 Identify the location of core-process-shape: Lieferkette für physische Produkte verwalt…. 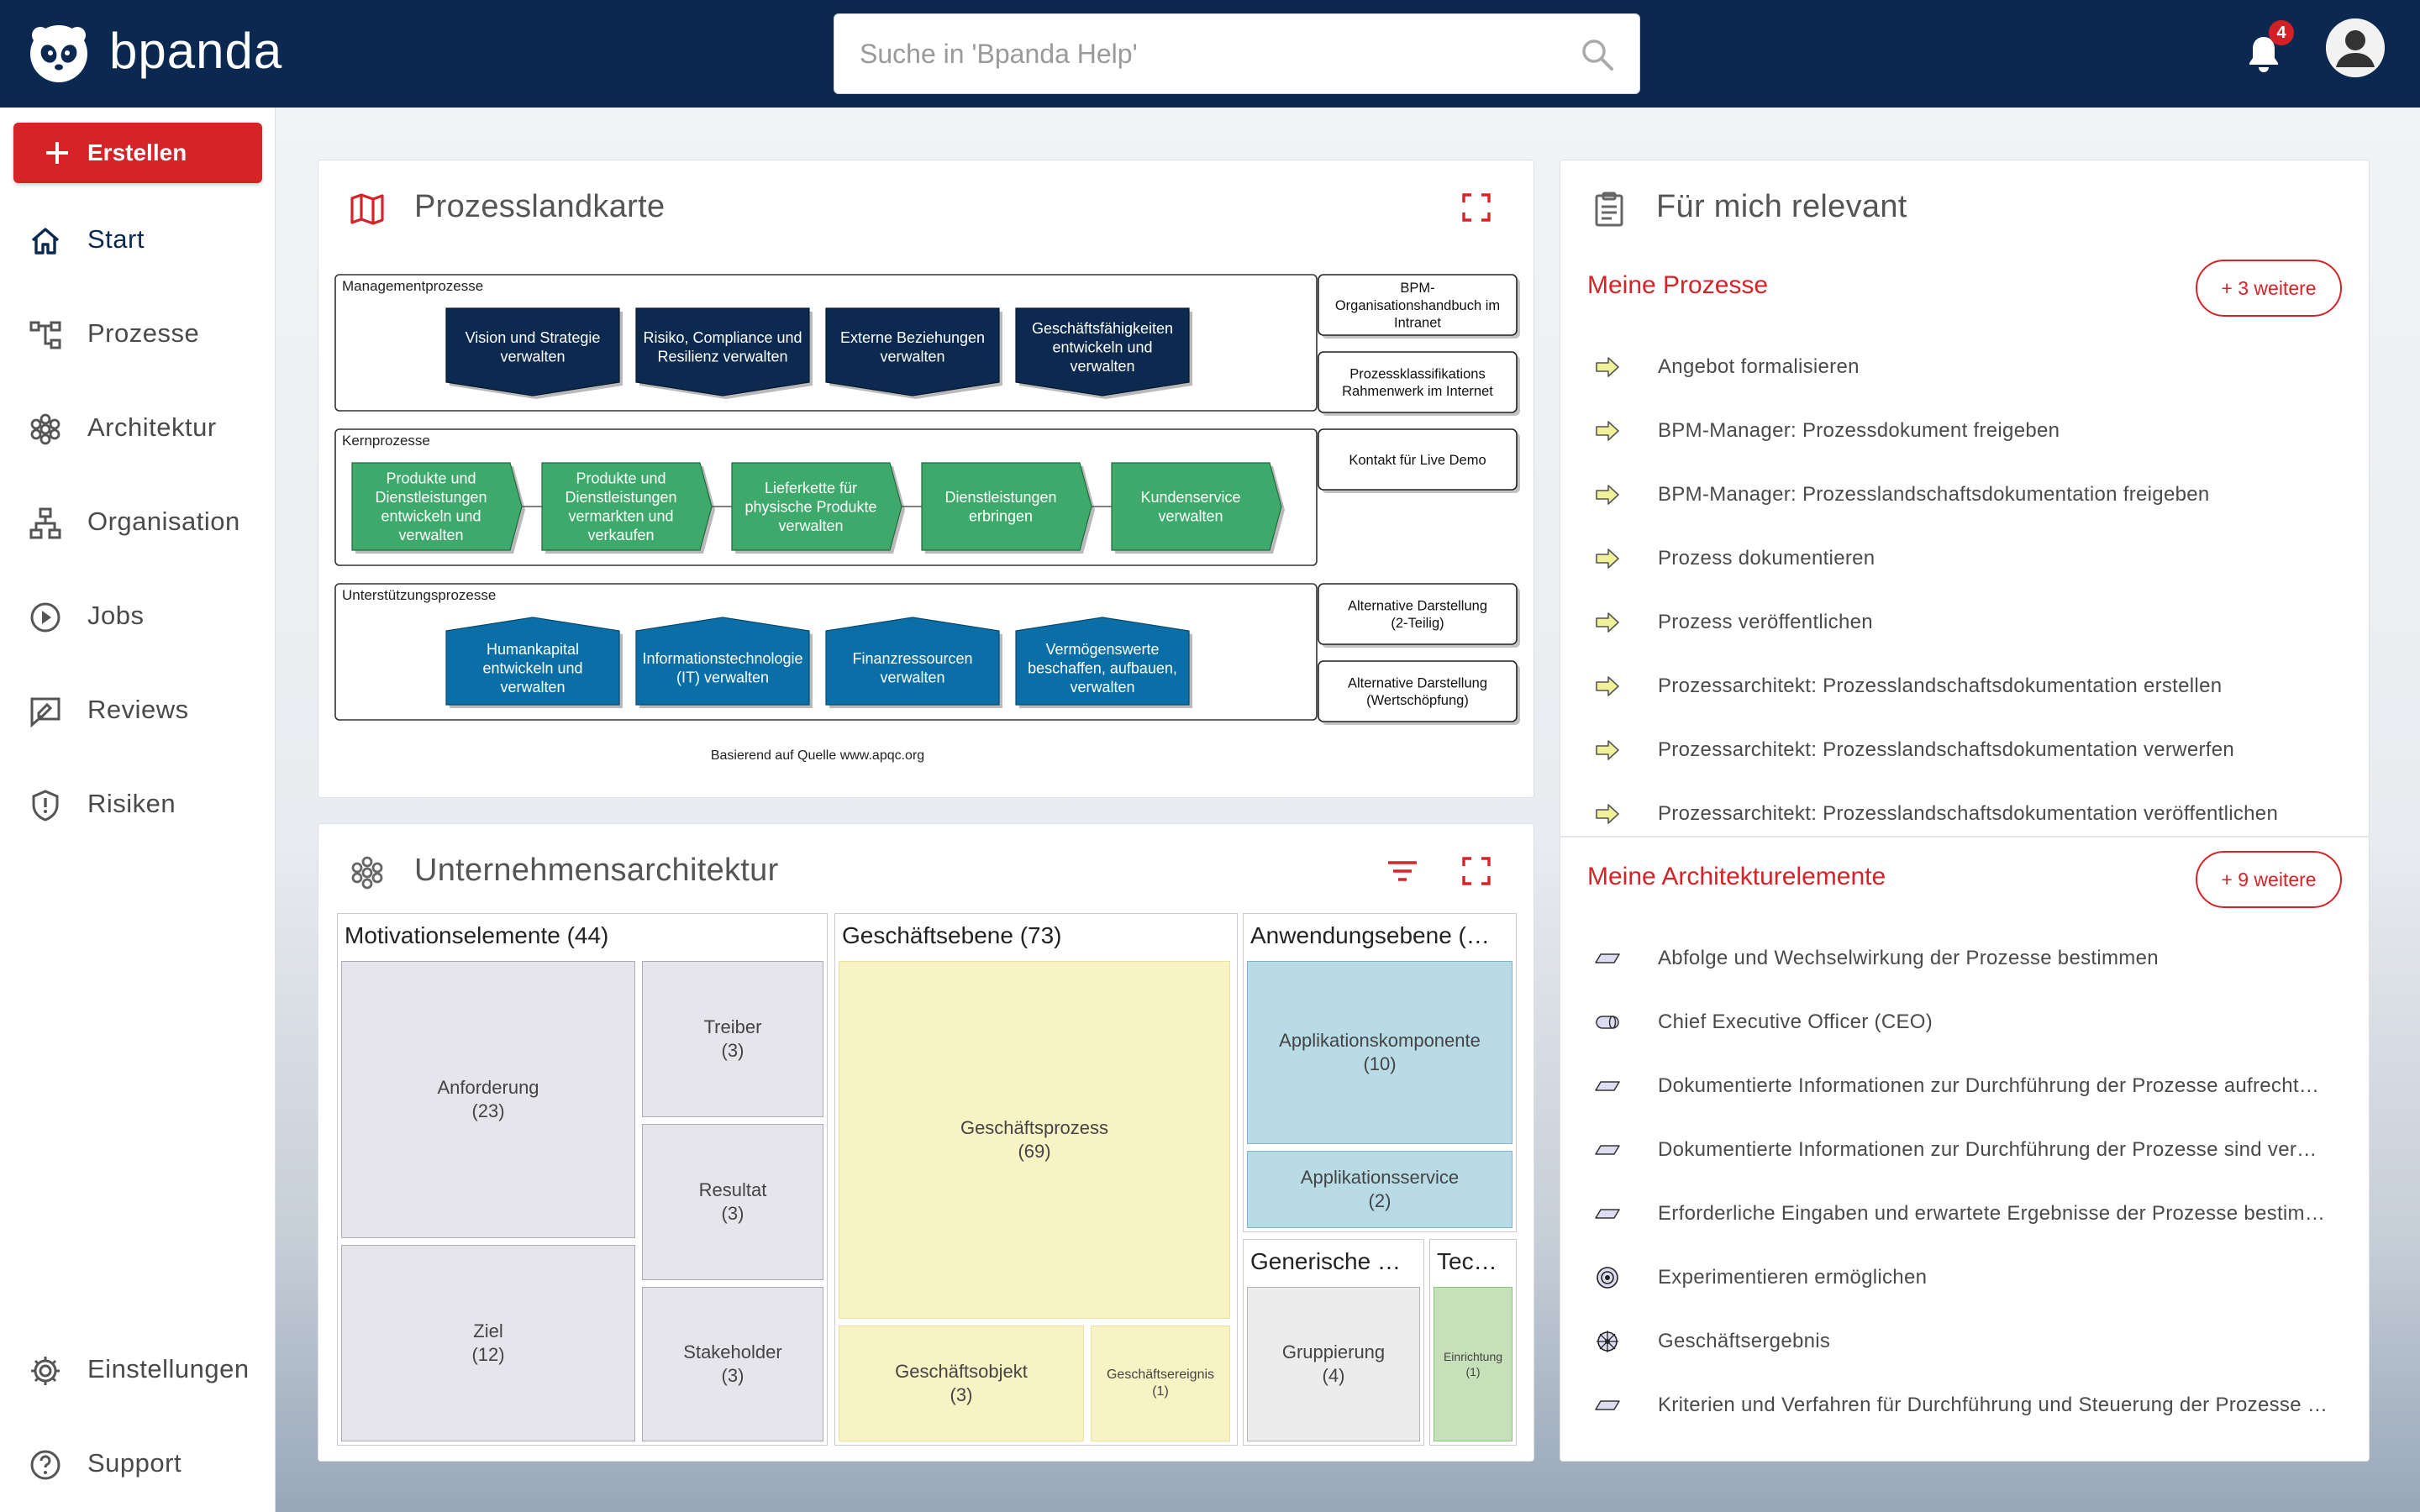
(818, 508).